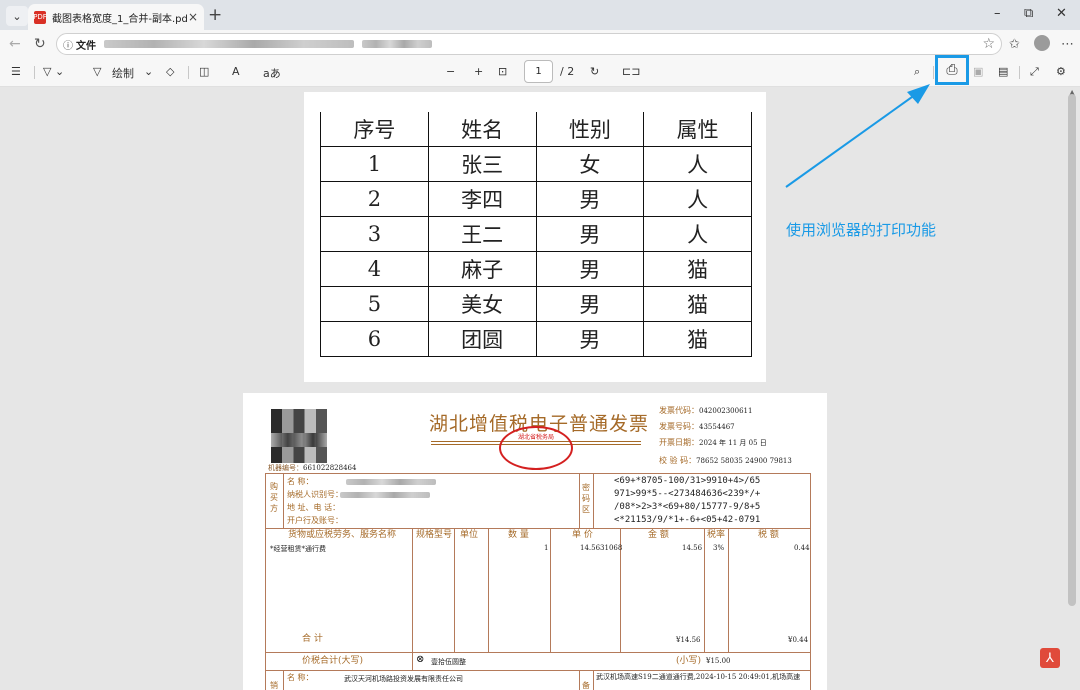  Describe the element at coordinates (861, 230) in the screenshot. I see `annotation-text: 使用浏览器的打印功能` at that location.